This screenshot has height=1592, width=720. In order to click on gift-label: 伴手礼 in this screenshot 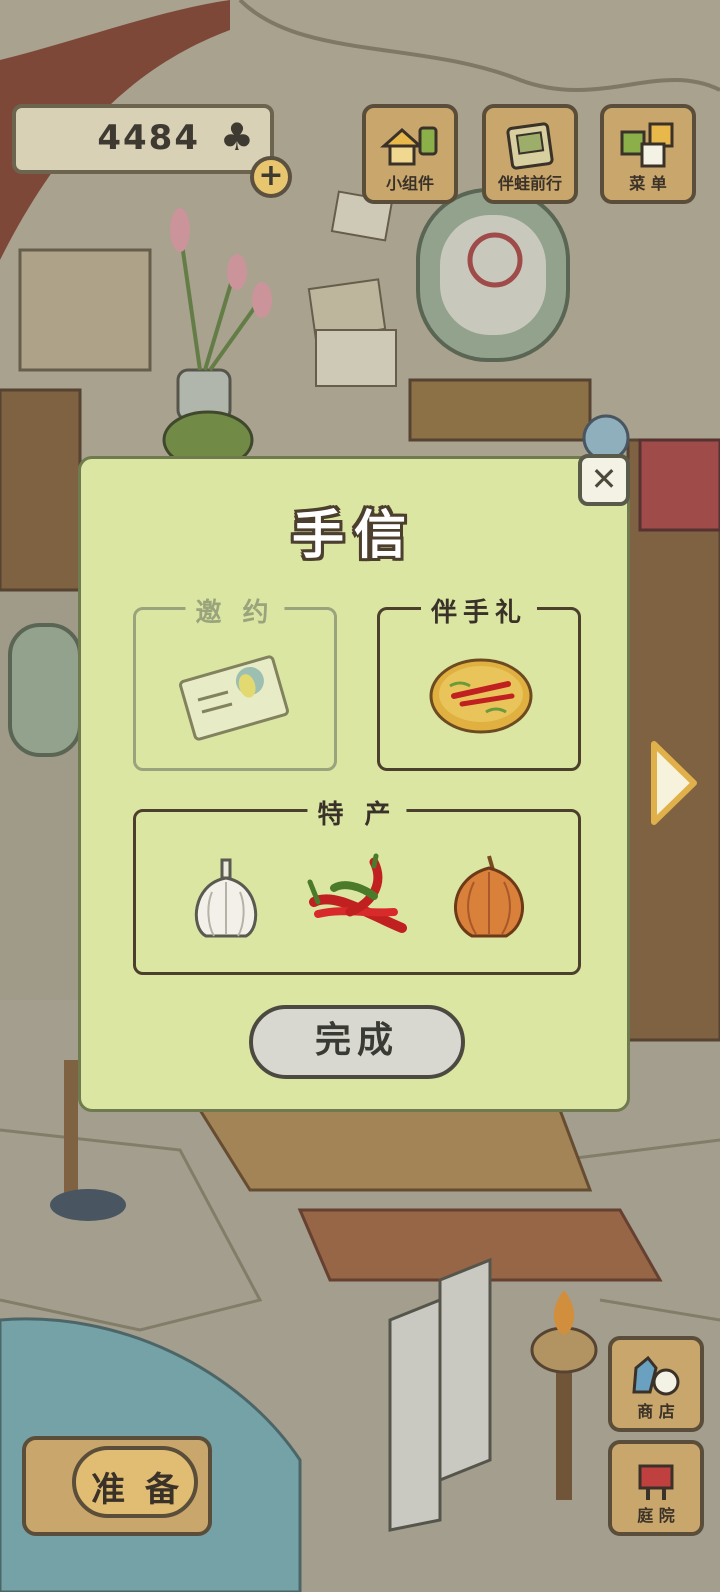, I will do `click(479, 610)`.